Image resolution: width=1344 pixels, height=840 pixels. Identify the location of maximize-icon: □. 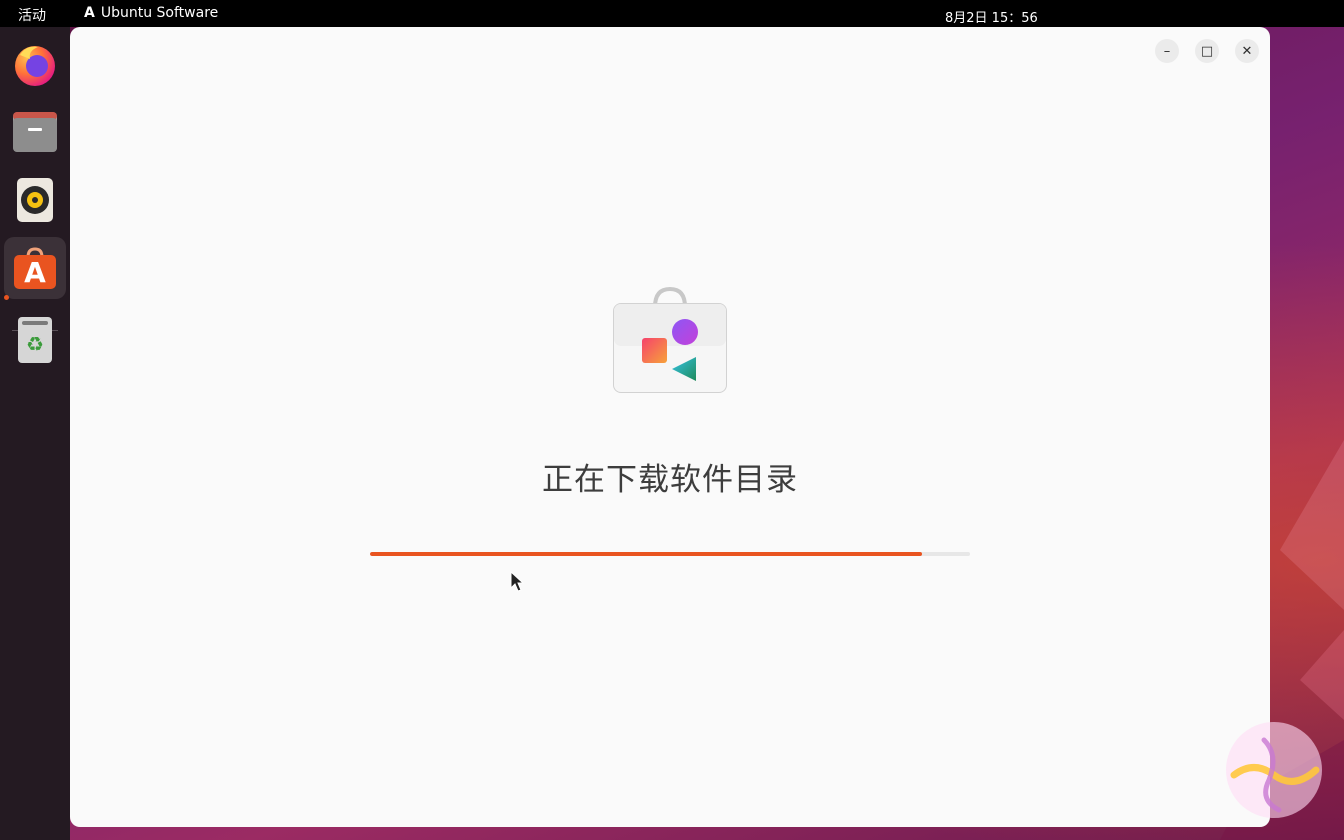
(1207, 51).